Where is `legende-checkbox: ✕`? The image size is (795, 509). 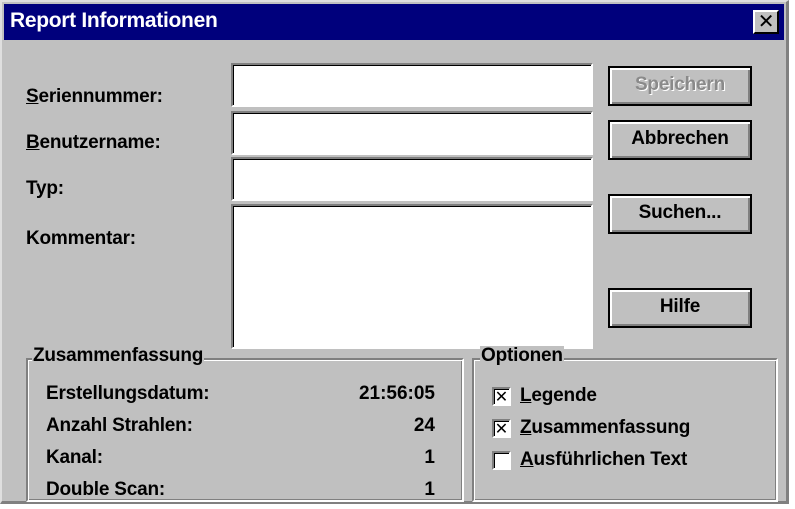
legende-checkbox: ✕ is located at coordinates (501, 396).